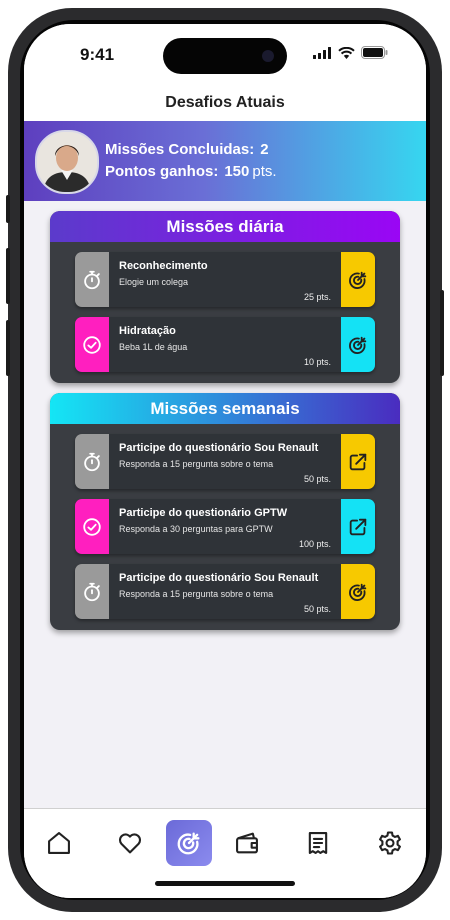 The image size is (450, 920). Describe the element at coordinates (162, 171) in the screenshot. I see `points-earned-label: Pontos ganhos:` at that location.